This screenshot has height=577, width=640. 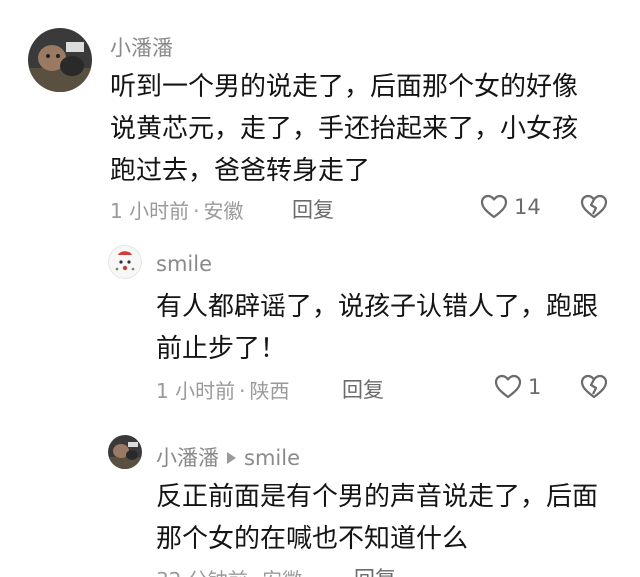 I want to click on comment-text-line: 反正前面是有个男的声音说走了，后面, so click(x=377, y=497).